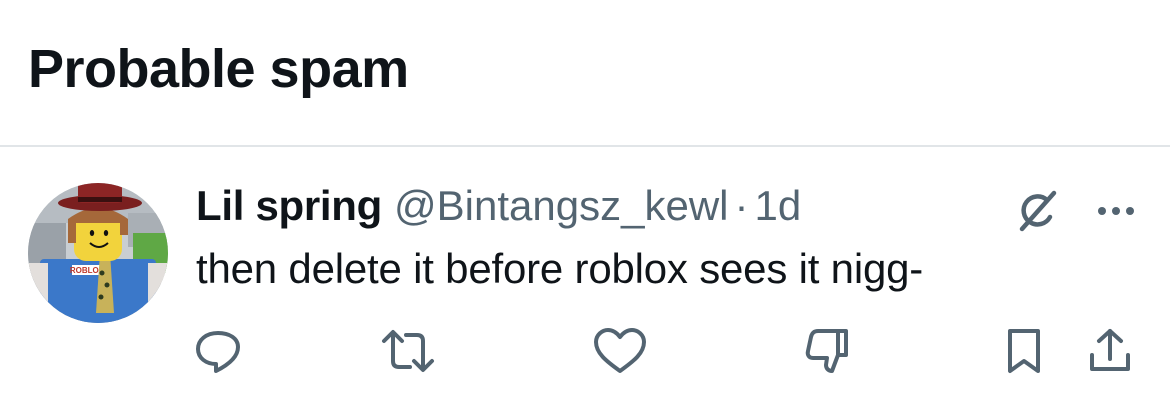 The image size is (1170, 414). What do you see at coordinates (777, 206) in the screenshot?
I see `timestamp: 1d` at bounding box center [777, 206].